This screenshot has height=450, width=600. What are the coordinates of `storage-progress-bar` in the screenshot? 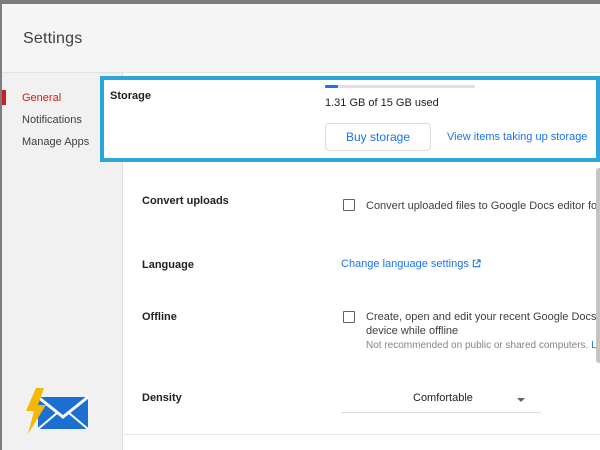 It's located at (400, 86).